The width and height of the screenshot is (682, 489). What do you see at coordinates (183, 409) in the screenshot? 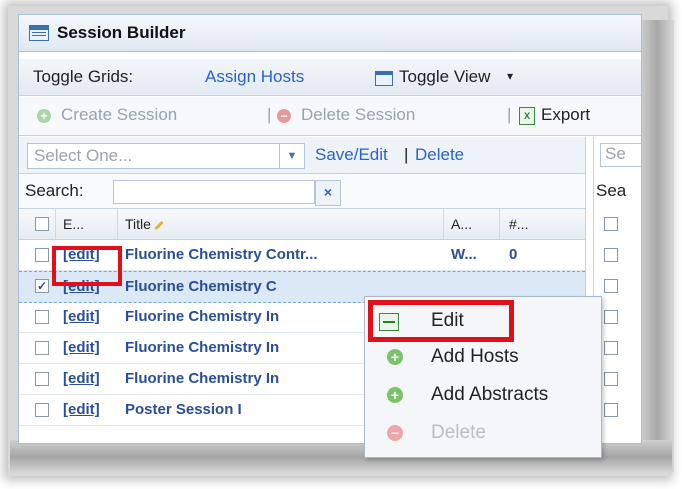
I see `session-title: Poster Session I` at bounding box center [183, 409].